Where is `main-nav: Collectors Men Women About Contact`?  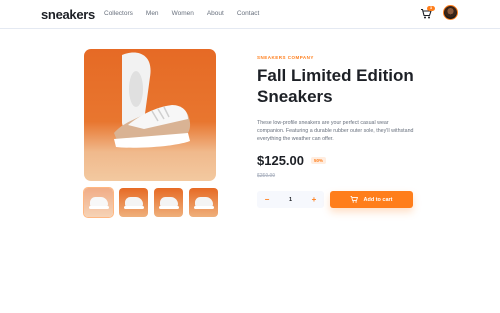 main-nav: Collectors Men Women About Contact is located at coordinates (188, 13).